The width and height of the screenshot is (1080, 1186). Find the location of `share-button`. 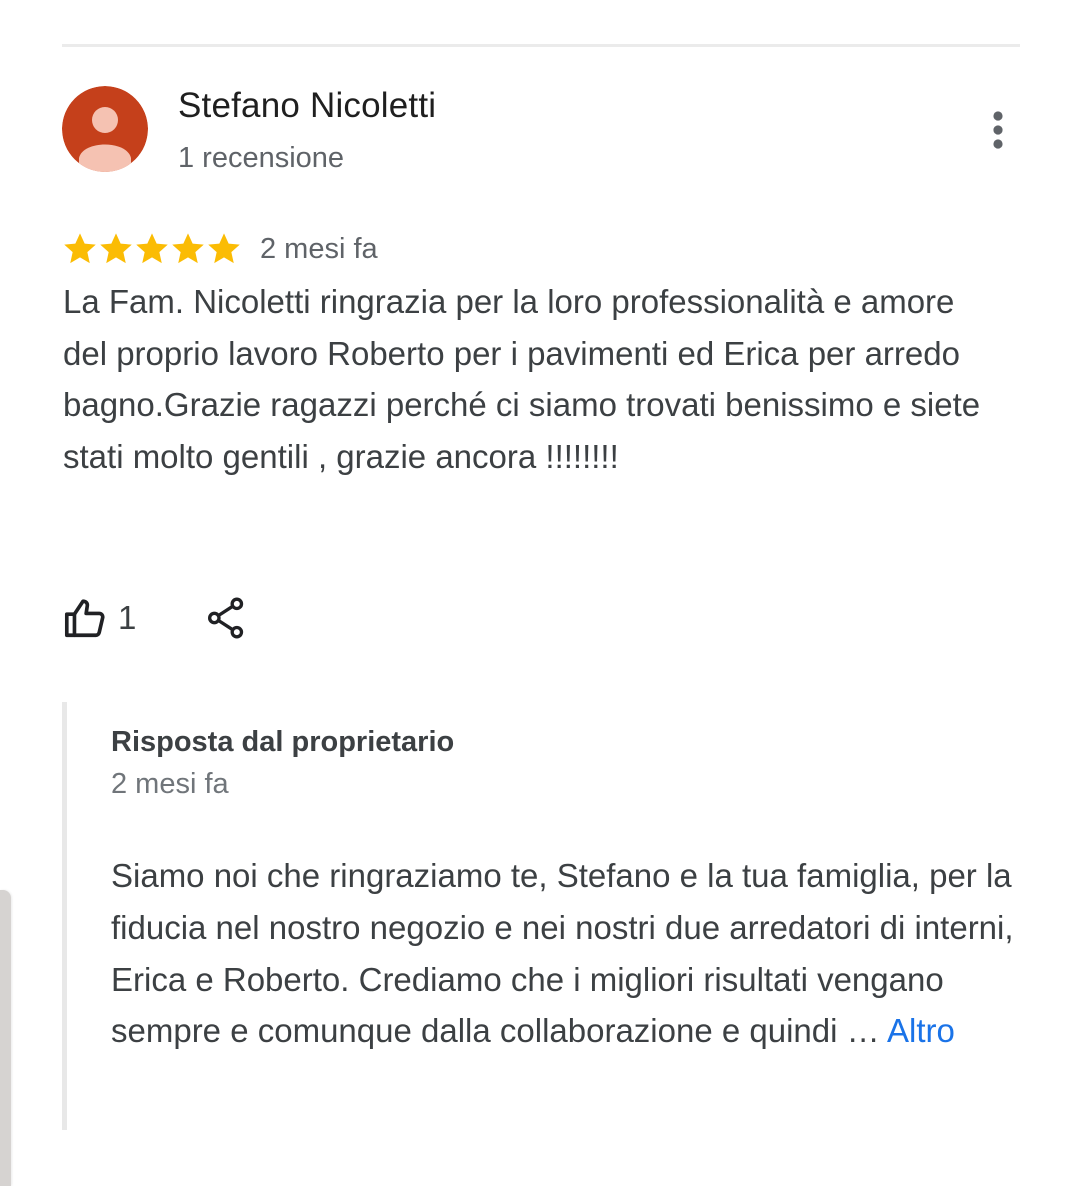

share-button is located at coordinates (226, 618).